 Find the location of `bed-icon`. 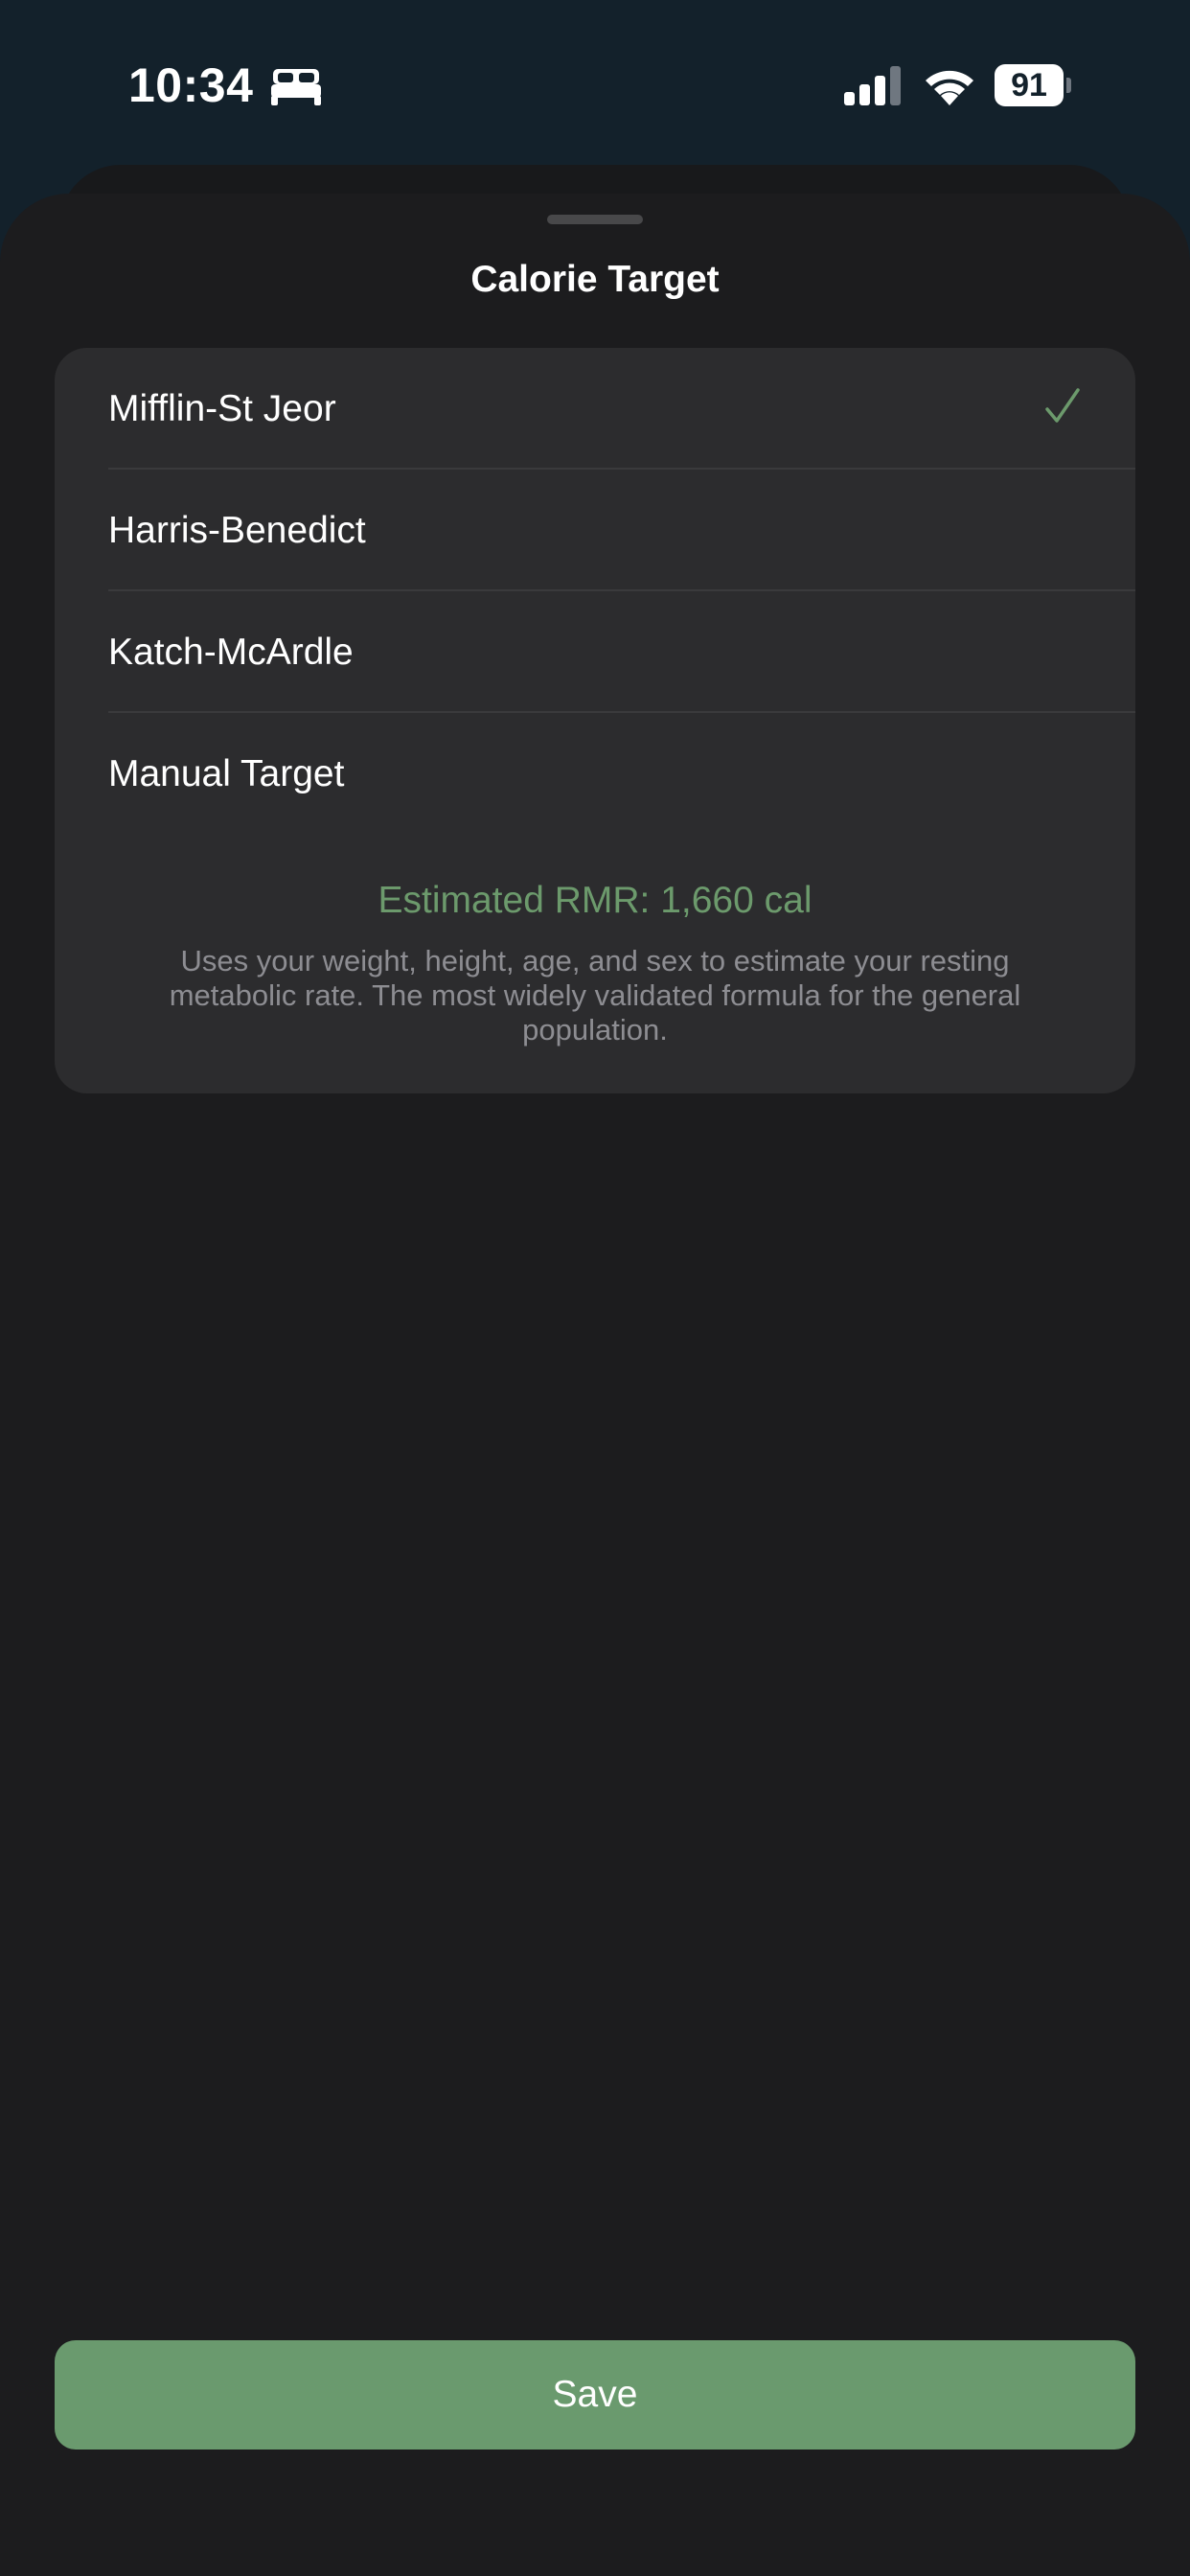

bed-icon is located at coordinates (296, 87).